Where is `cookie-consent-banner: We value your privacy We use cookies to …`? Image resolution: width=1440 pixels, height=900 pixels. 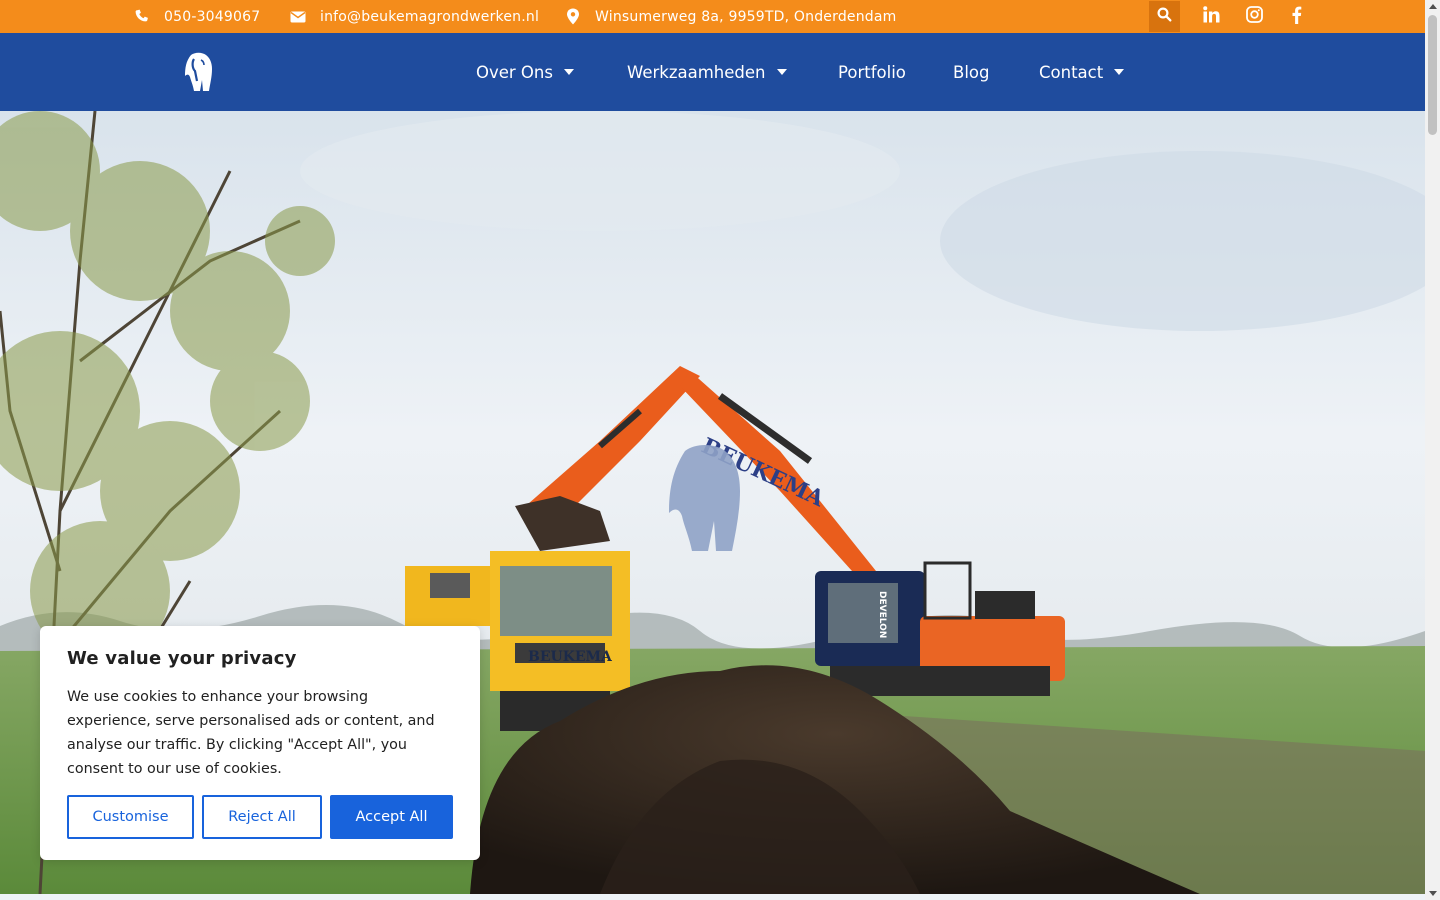
cookie-consent-banner: We value your privacy We use cookies to … is located at coordinates (260, 743).